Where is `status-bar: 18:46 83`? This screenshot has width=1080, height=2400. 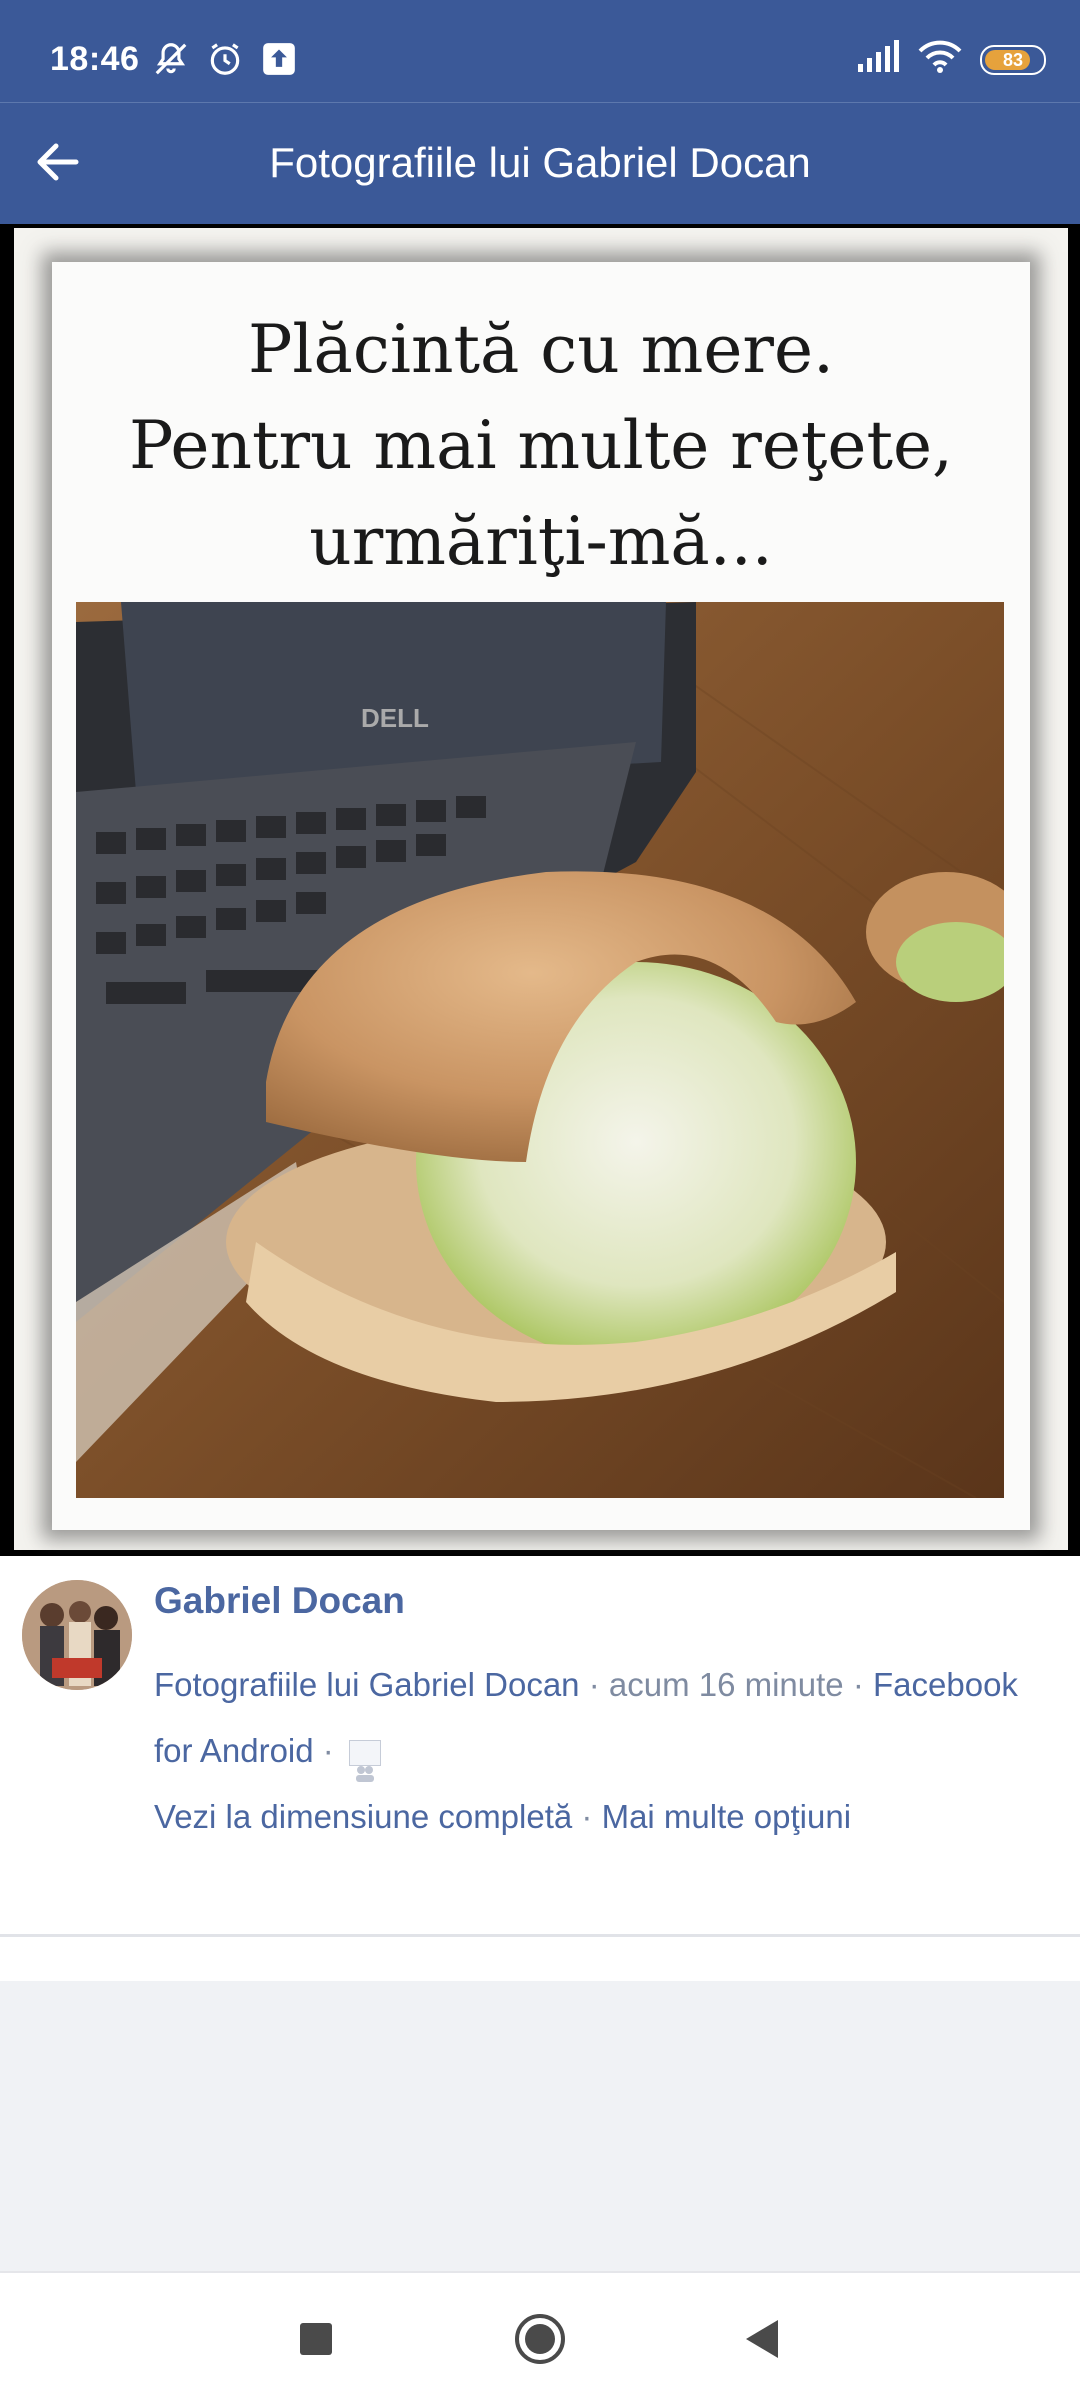
status-bar: 18:46 83 is located at coordinates (540, 51).